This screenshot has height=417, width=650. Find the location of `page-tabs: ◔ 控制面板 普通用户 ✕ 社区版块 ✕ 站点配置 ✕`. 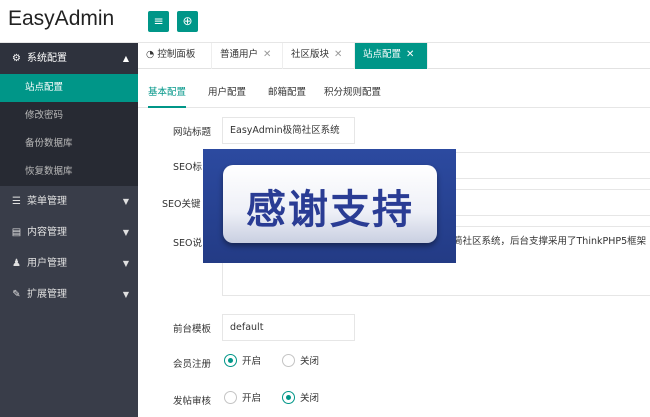

page-tabs: ◔ 控制面板 普通用户 ✕ 社区版块 ✕ 站点配置 ✕ is located at coordinates (394, 56).